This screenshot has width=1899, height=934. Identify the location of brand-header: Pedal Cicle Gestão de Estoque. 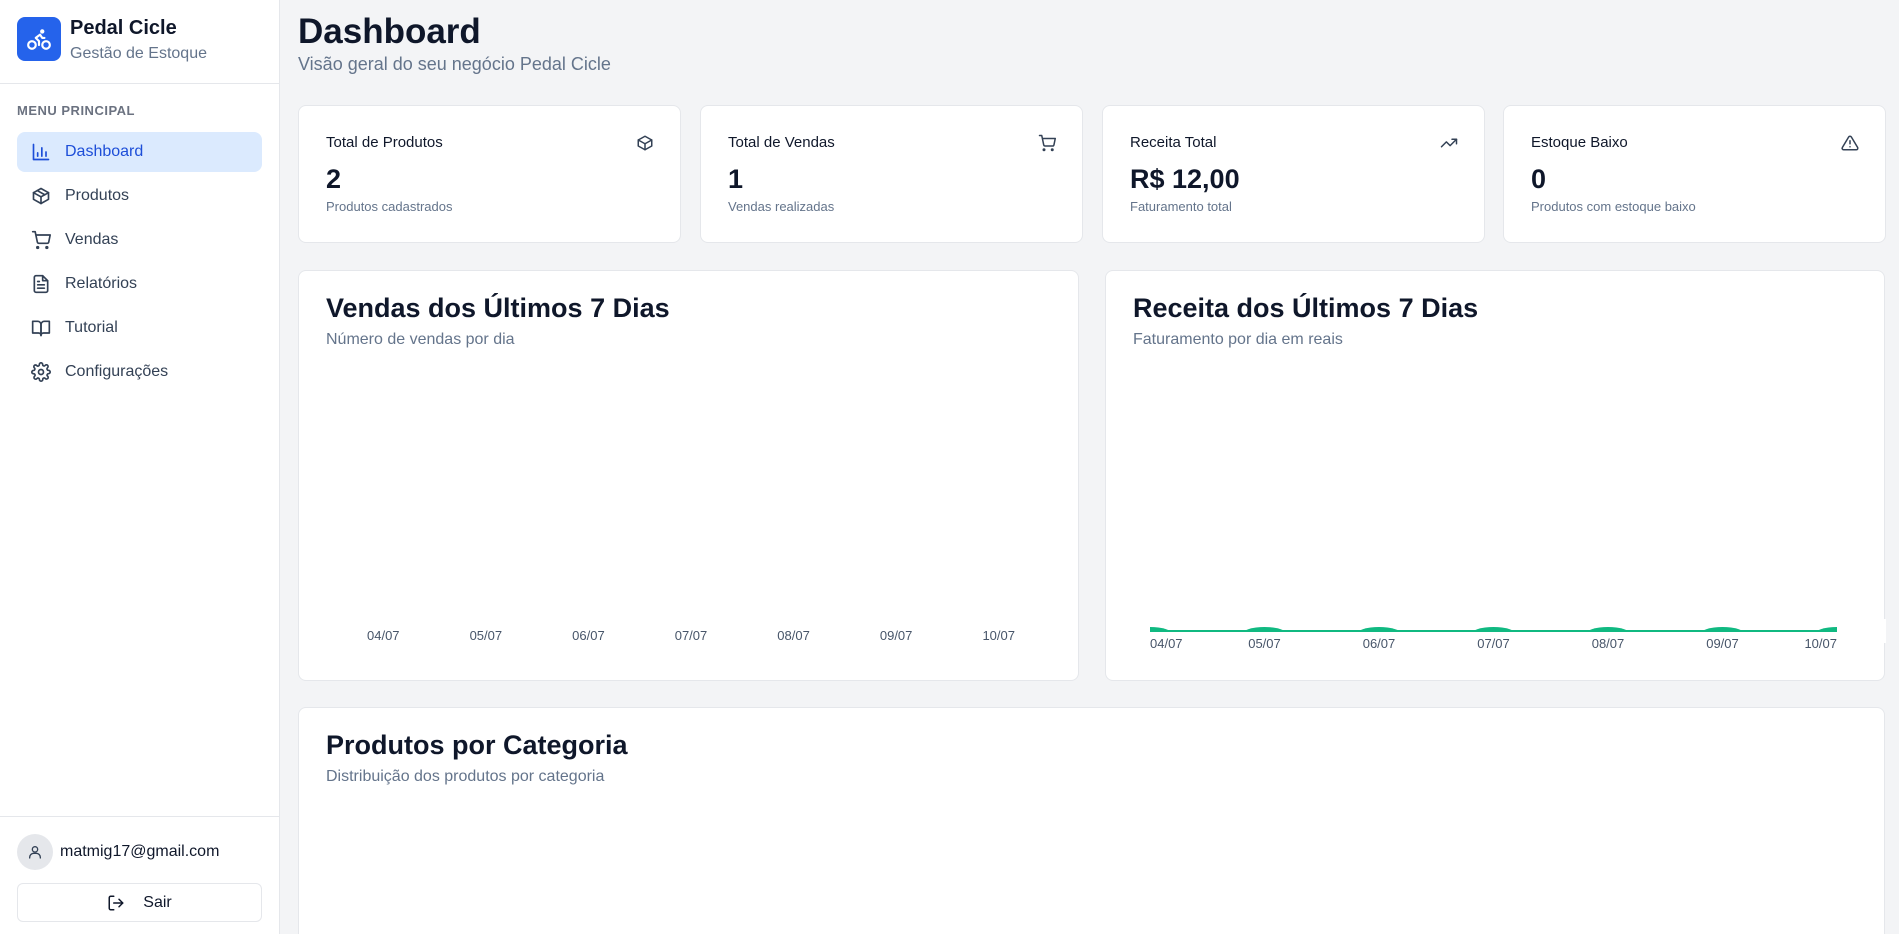
(140, 42).